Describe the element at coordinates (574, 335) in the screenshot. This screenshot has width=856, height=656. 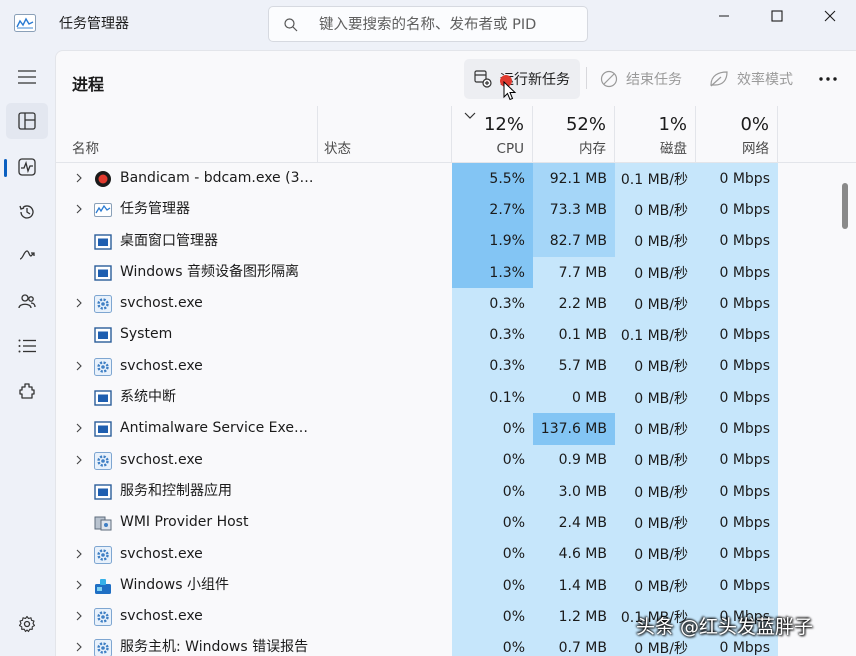
I see `memory-cell: 0.1 MB` at that location.